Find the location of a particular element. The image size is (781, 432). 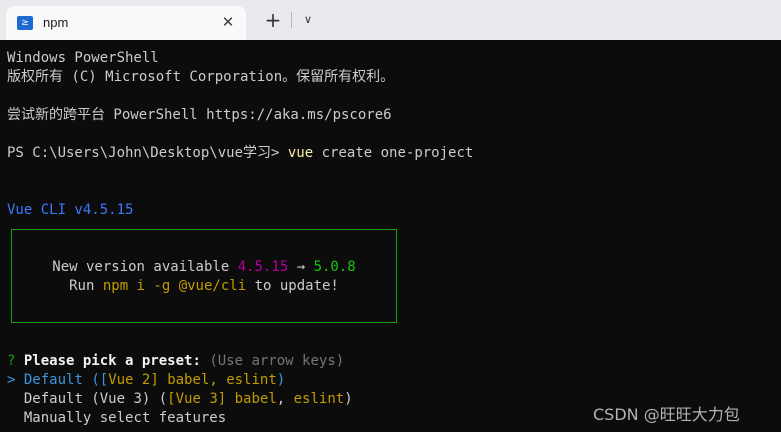

close-icon: ✕ is located at coordinates (228, 22).